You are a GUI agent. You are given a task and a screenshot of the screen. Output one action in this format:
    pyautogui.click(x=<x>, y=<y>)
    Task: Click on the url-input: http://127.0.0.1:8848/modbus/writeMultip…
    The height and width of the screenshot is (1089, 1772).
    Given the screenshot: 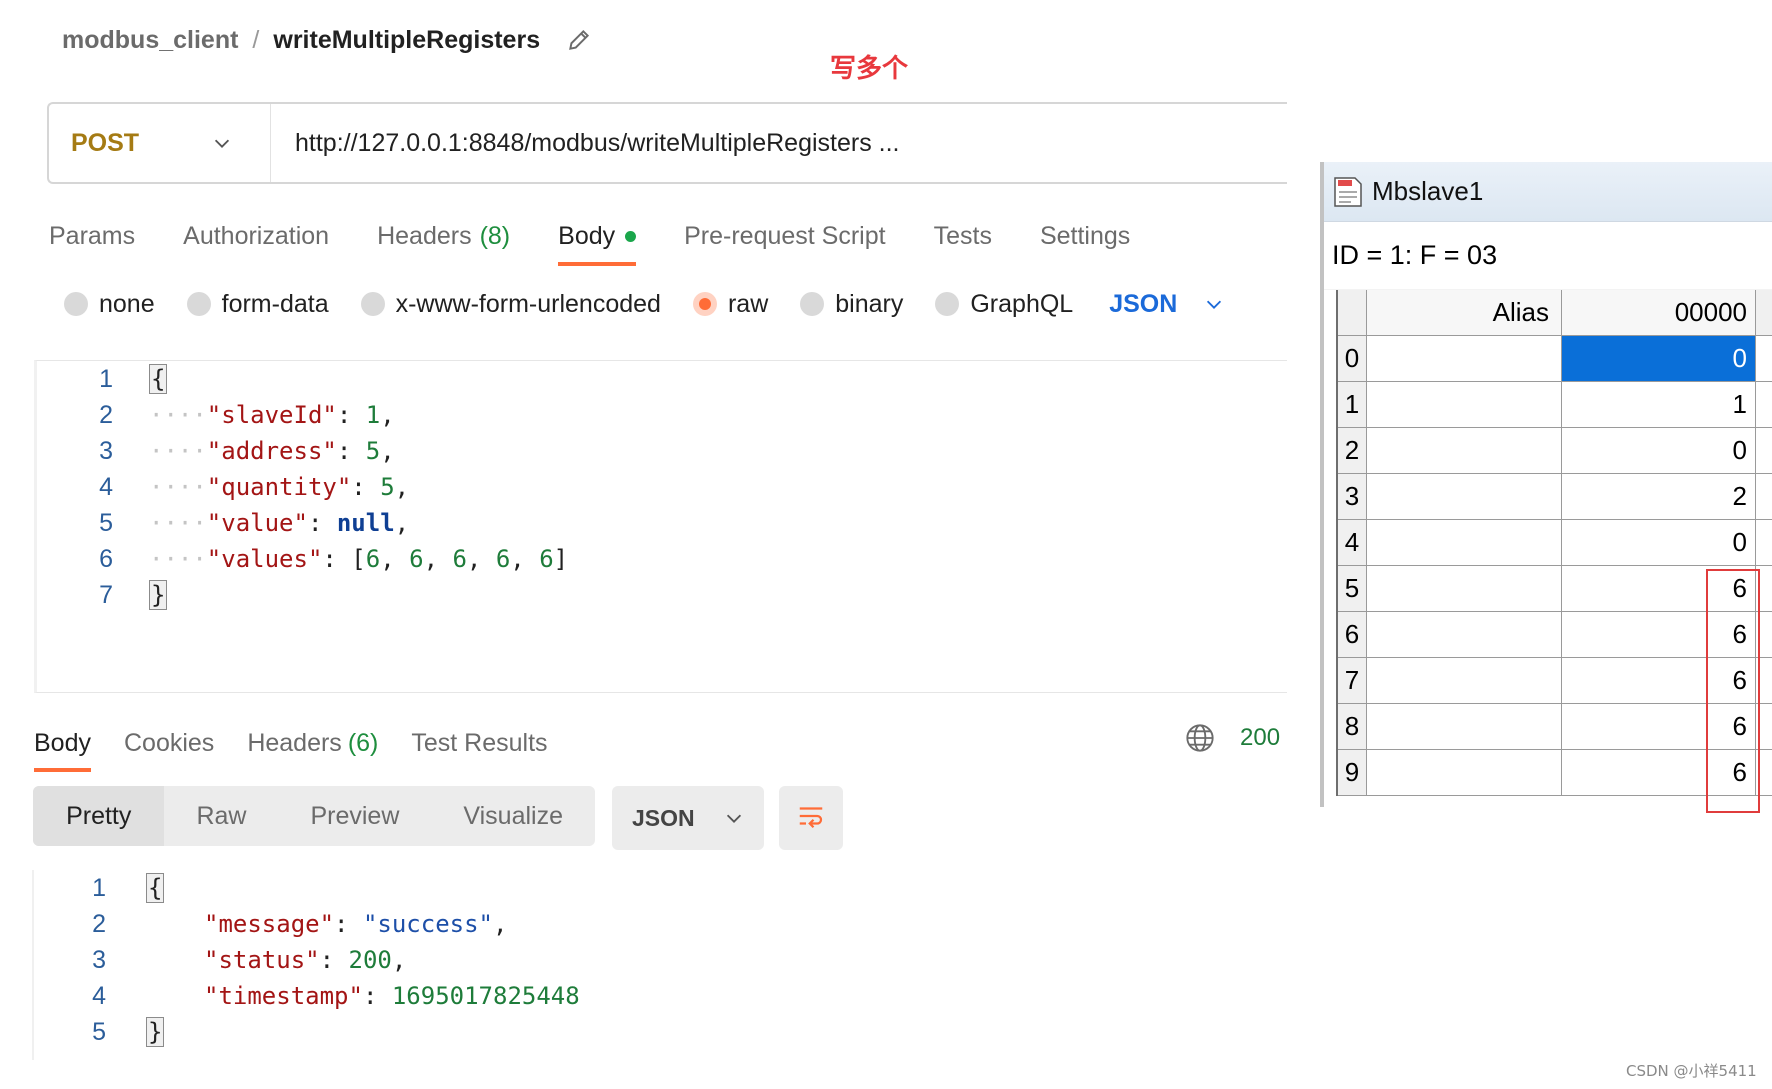 What is the action you would take?
    pyautogui.click(x=779, y=143)
    